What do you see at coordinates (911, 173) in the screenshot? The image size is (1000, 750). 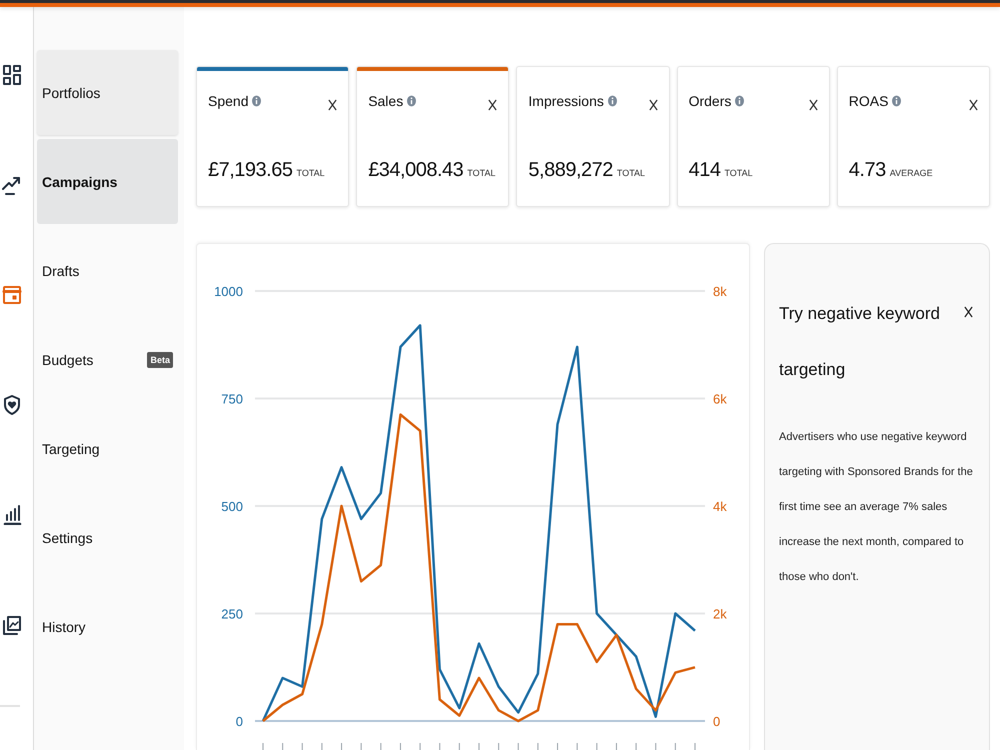 I see `metric-unit: AVERAGE` at bounding box center [911, 173].